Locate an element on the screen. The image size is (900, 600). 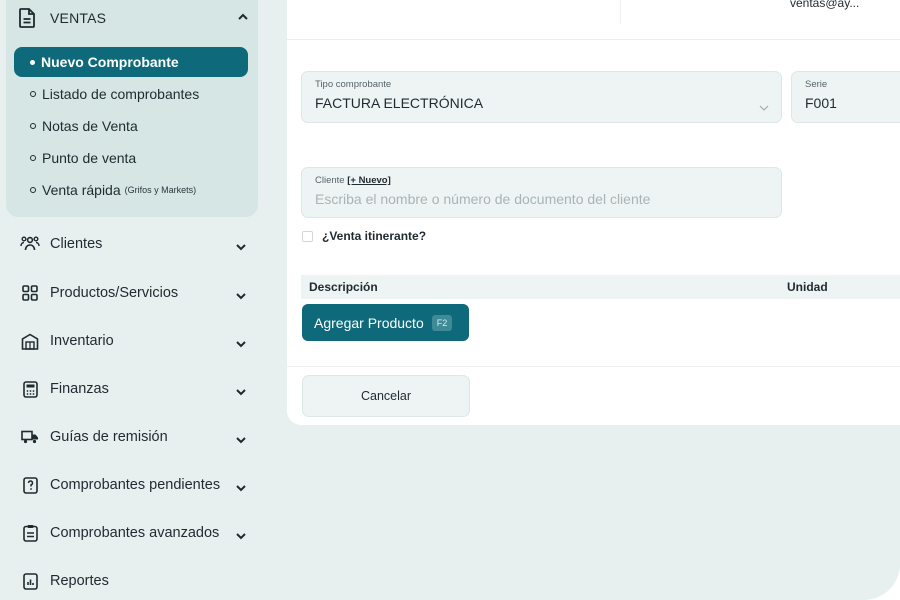
sidebar-subitem-listado-comprobantes: Listado de comprobantes is located at coordinates (114, 94).